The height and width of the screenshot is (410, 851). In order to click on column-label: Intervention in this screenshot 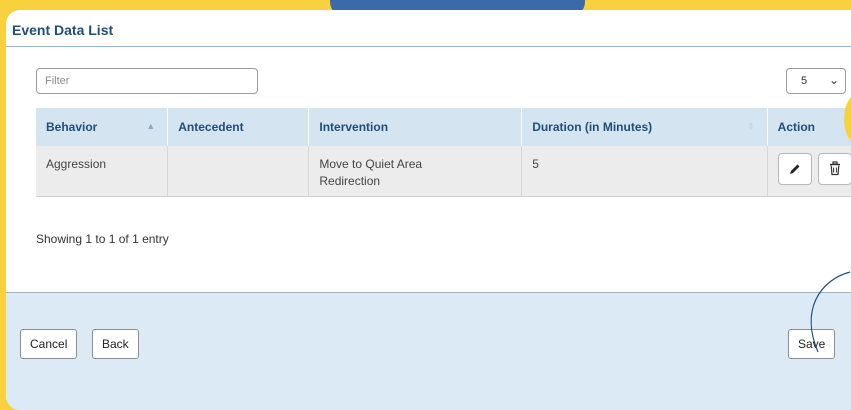, I will do `click(354, 127)`.